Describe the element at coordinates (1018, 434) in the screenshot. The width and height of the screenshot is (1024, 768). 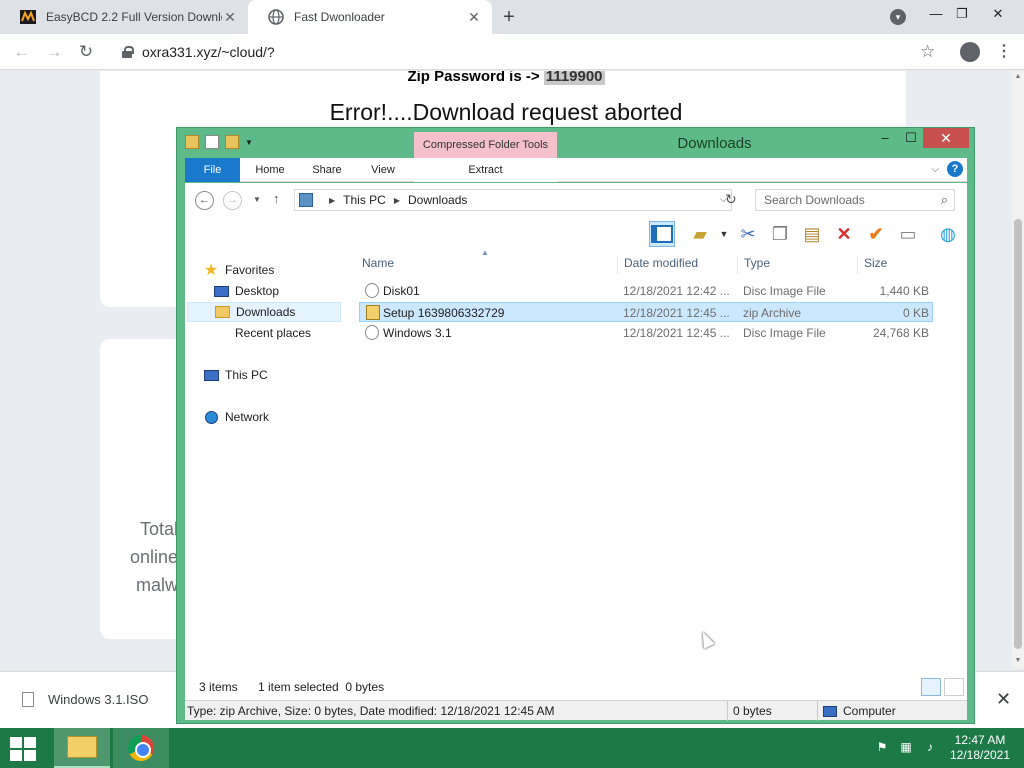
I see `scrollbar-thumb` at that location.